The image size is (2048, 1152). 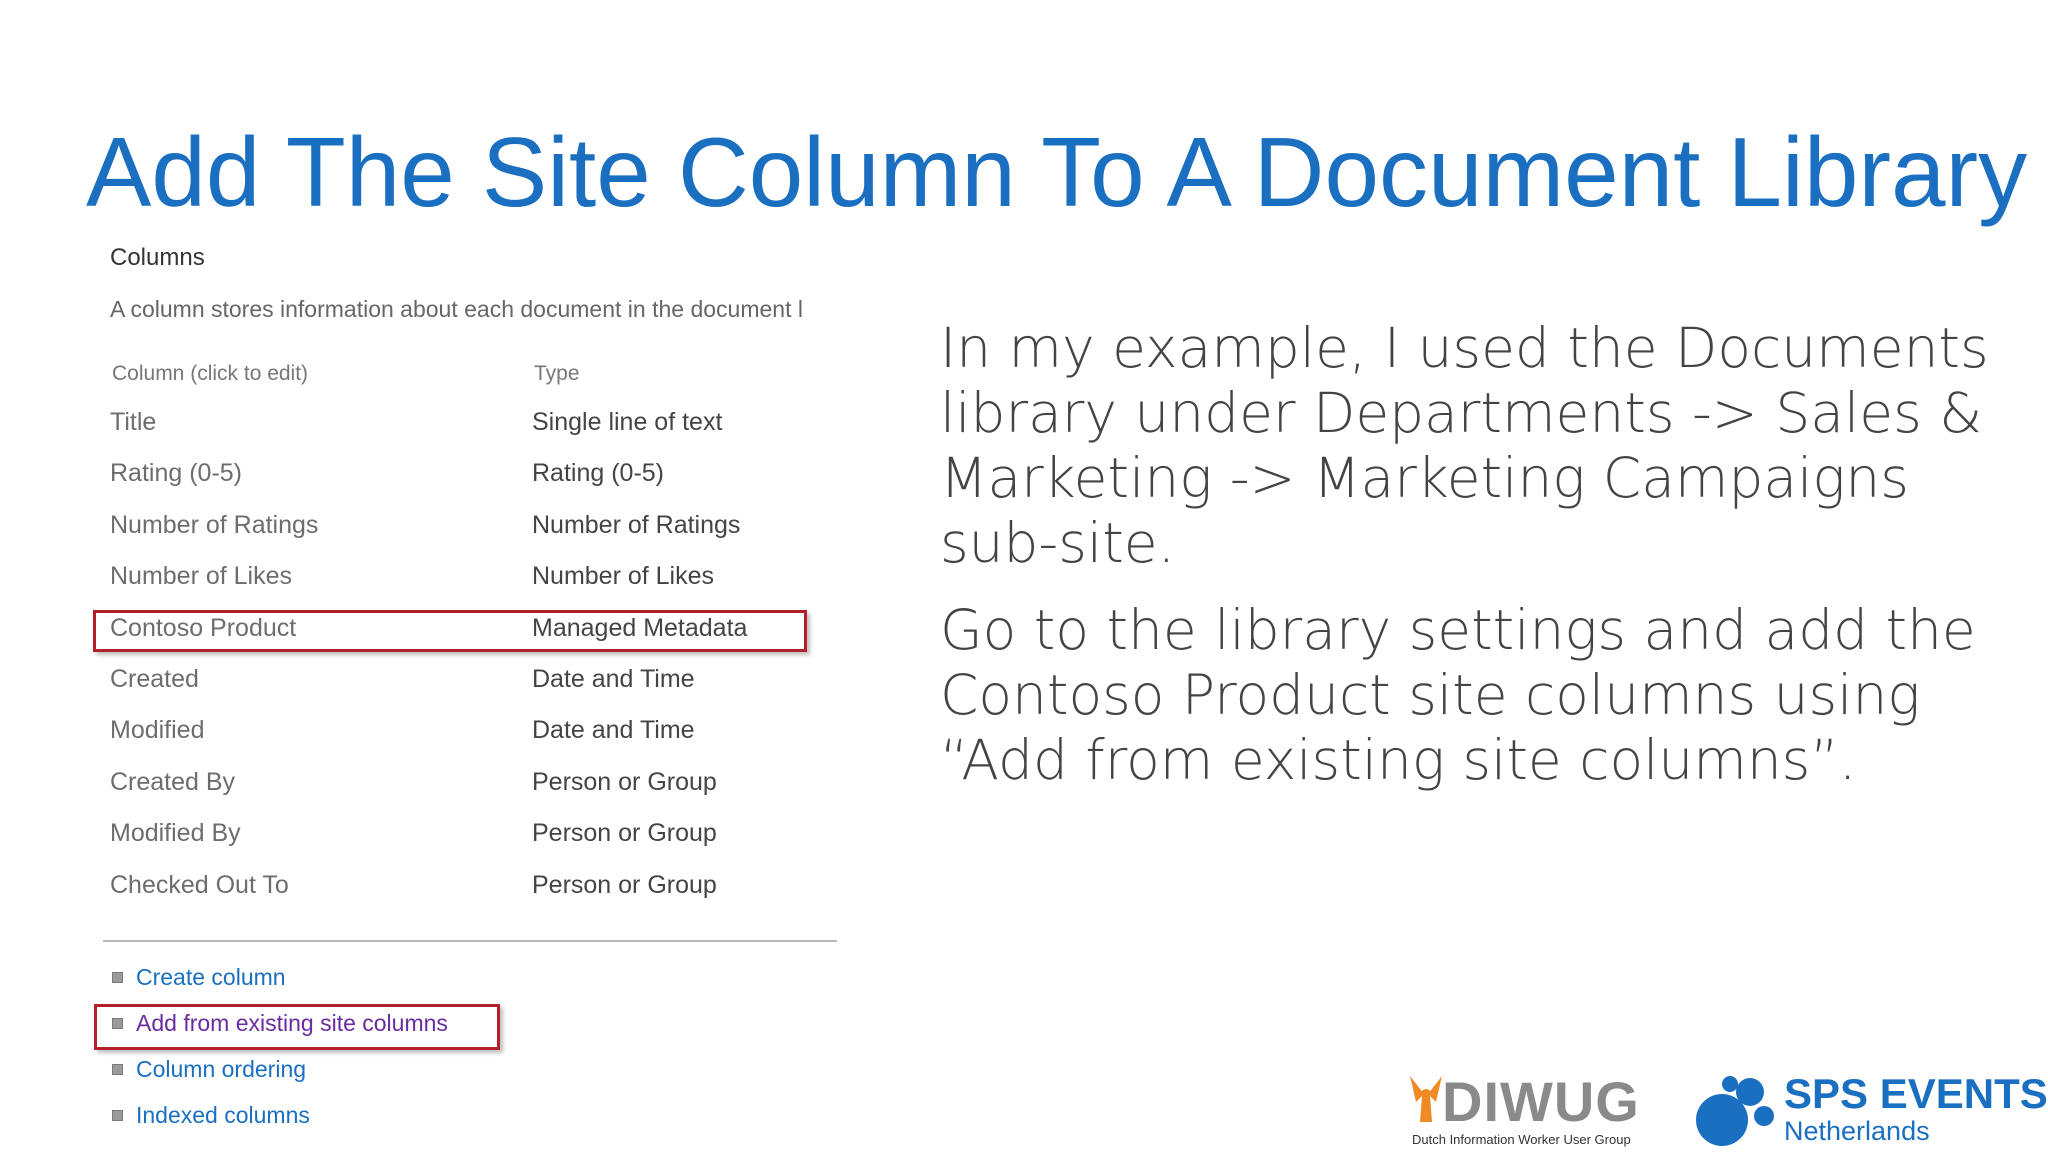 I want to click on column-name-link: Created, so click(x=154, y=679).